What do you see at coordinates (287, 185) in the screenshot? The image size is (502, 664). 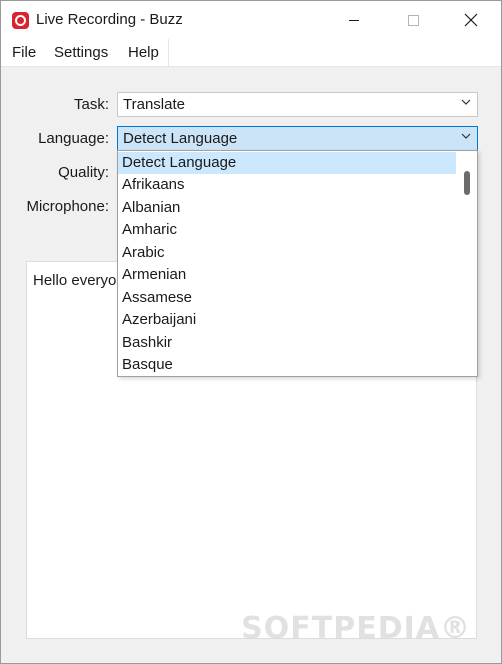 I see `dropdown-option: Afrikaans` at bounding box center [287, 185].